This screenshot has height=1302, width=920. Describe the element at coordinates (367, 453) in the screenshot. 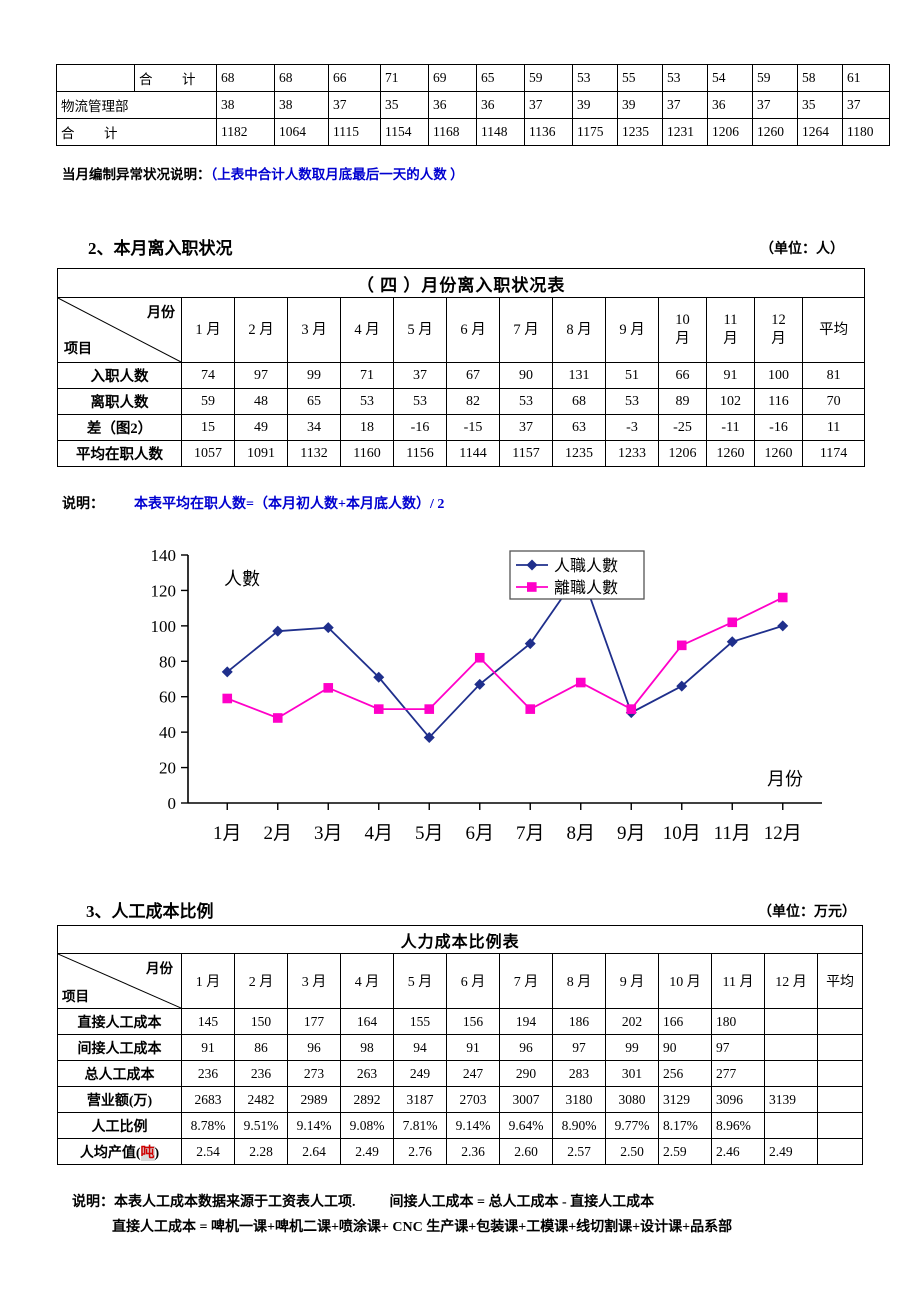

I see `turnover-cell: 1160` at that location.